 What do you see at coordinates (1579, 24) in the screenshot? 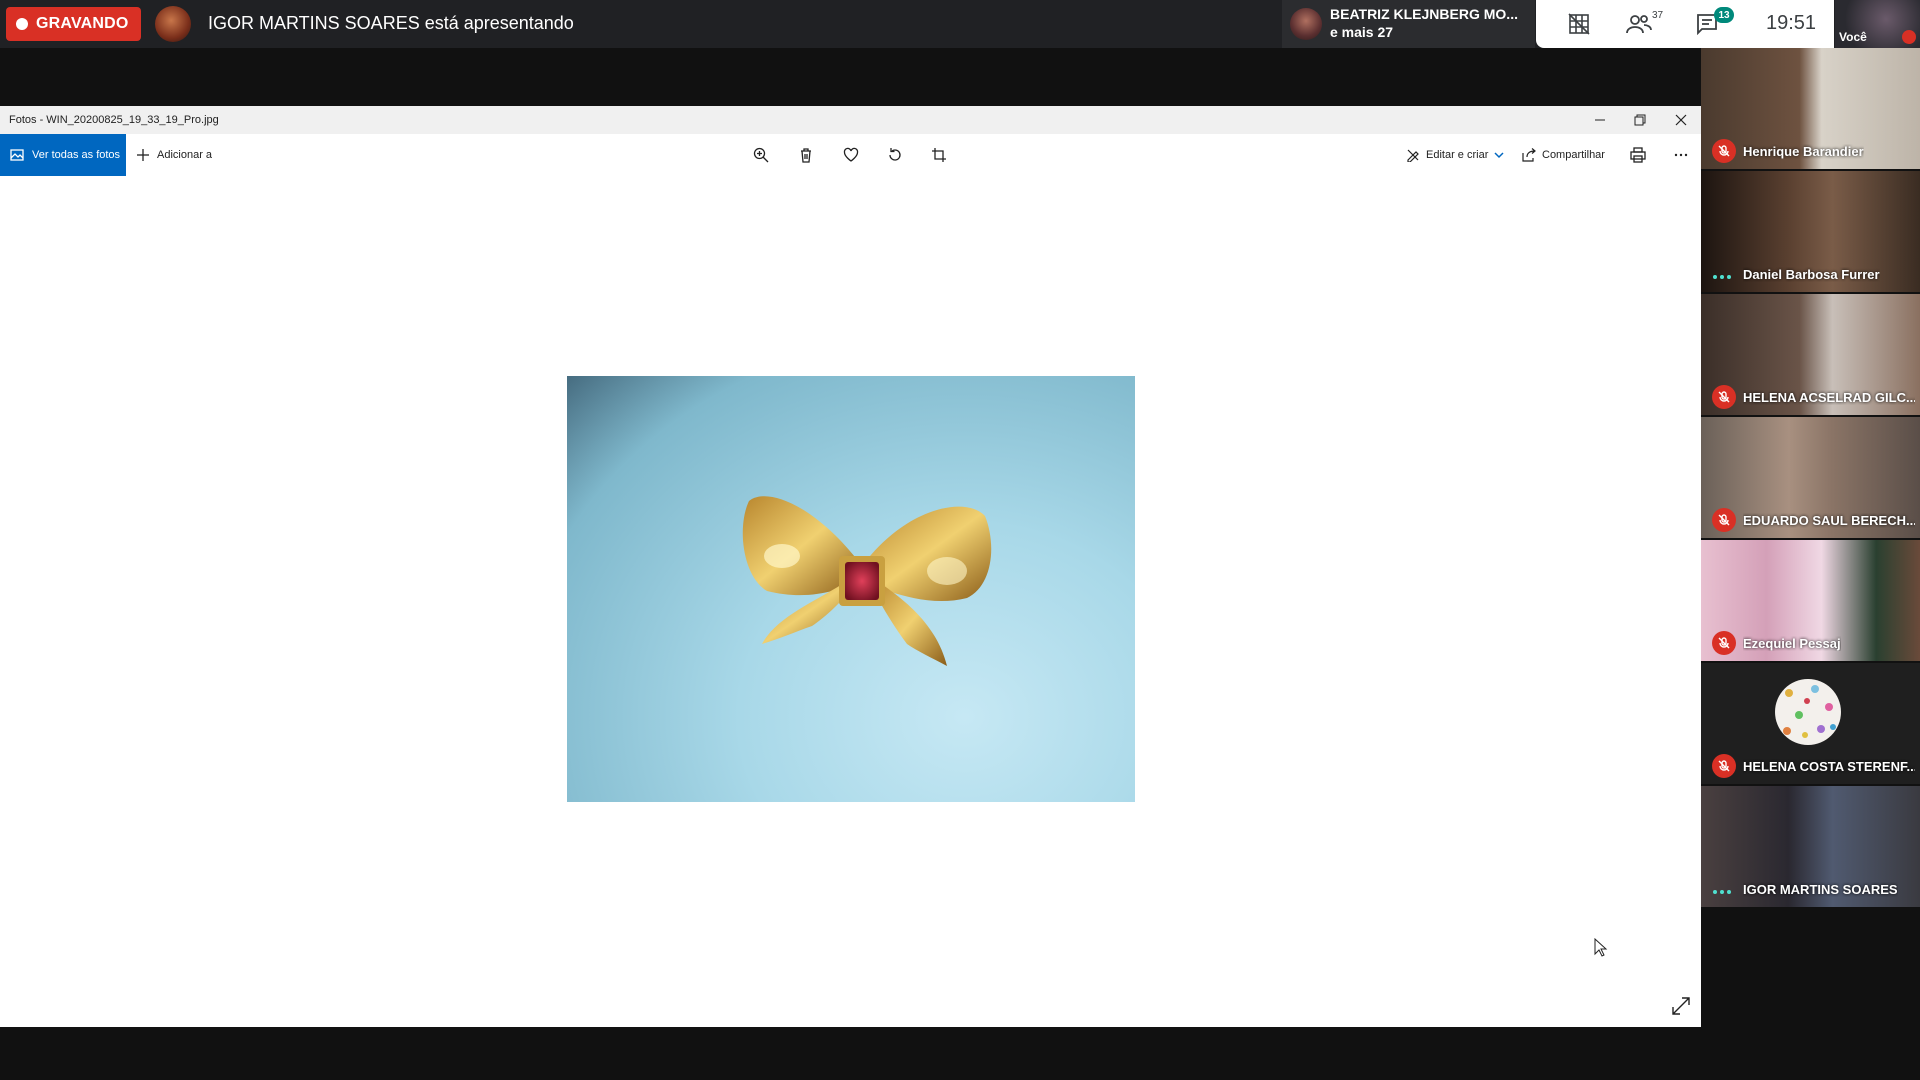
I see `layout-grid-off-icon` at bounding box center [1579, 24].